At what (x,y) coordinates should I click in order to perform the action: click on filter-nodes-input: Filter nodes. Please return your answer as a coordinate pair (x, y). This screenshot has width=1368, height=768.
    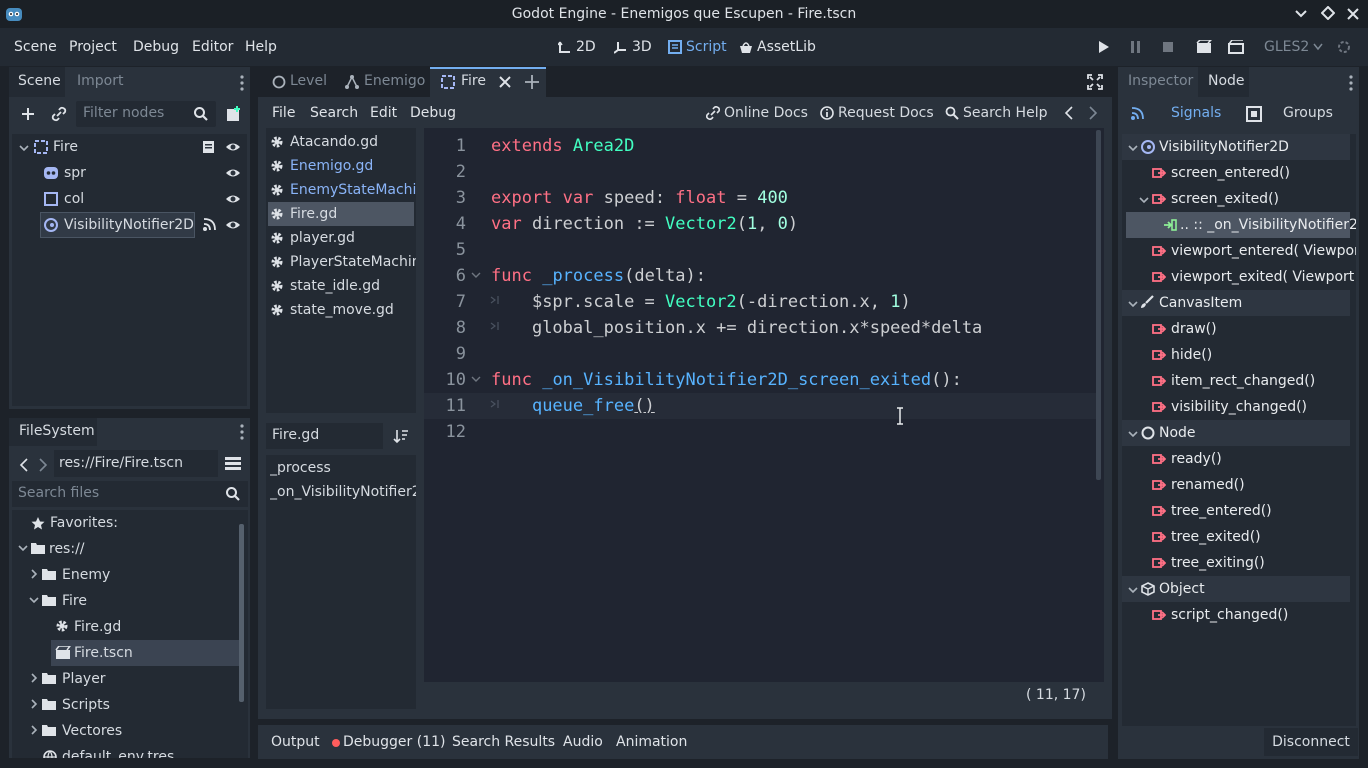
    Looking at the image, I should click on (146, 114).